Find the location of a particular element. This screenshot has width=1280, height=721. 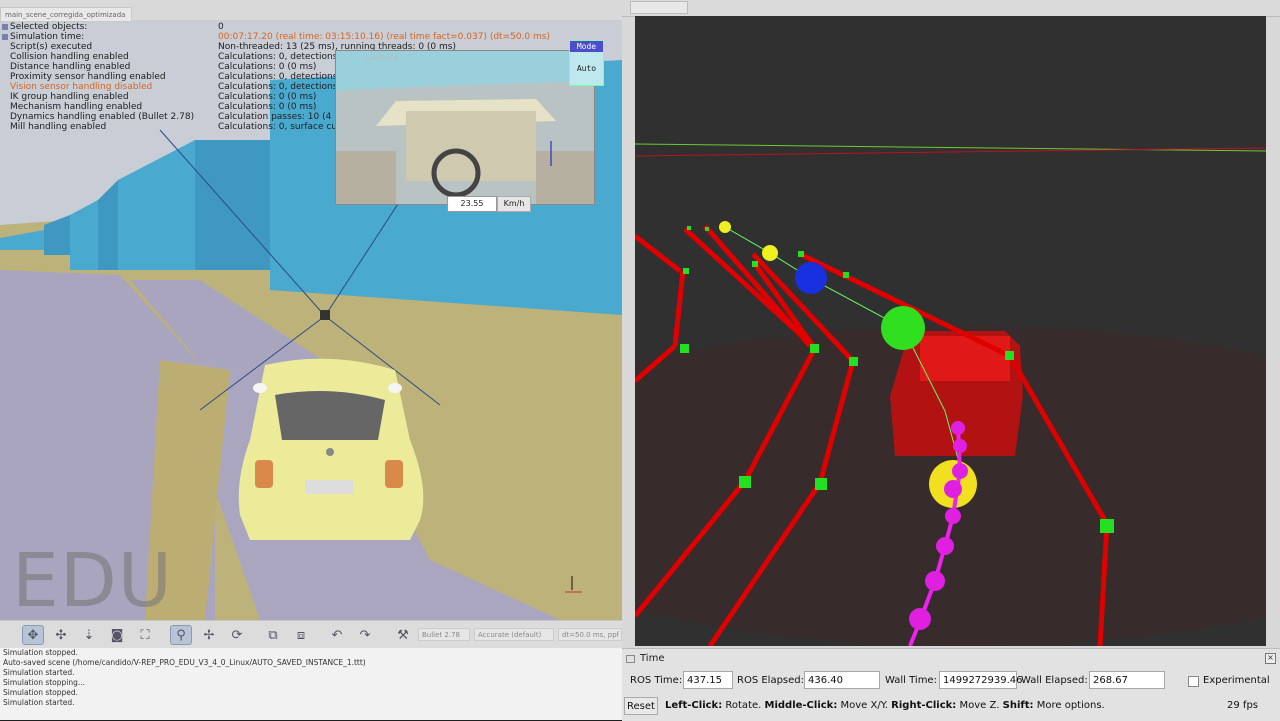

hint-right-key: Right-Click: is located at coordinates (924, 705).